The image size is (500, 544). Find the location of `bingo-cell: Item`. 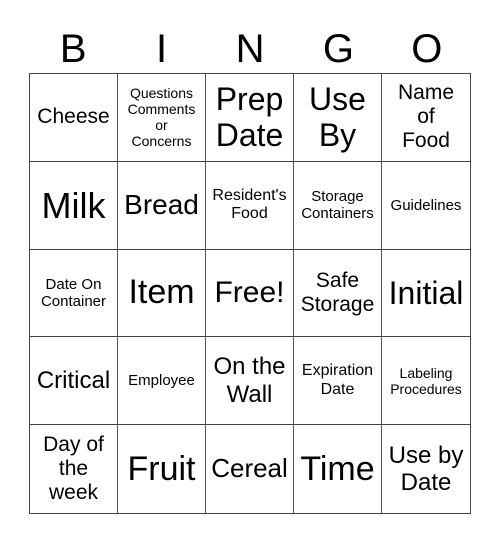

bingo-cell: Item is located at coordinates (162, 293).